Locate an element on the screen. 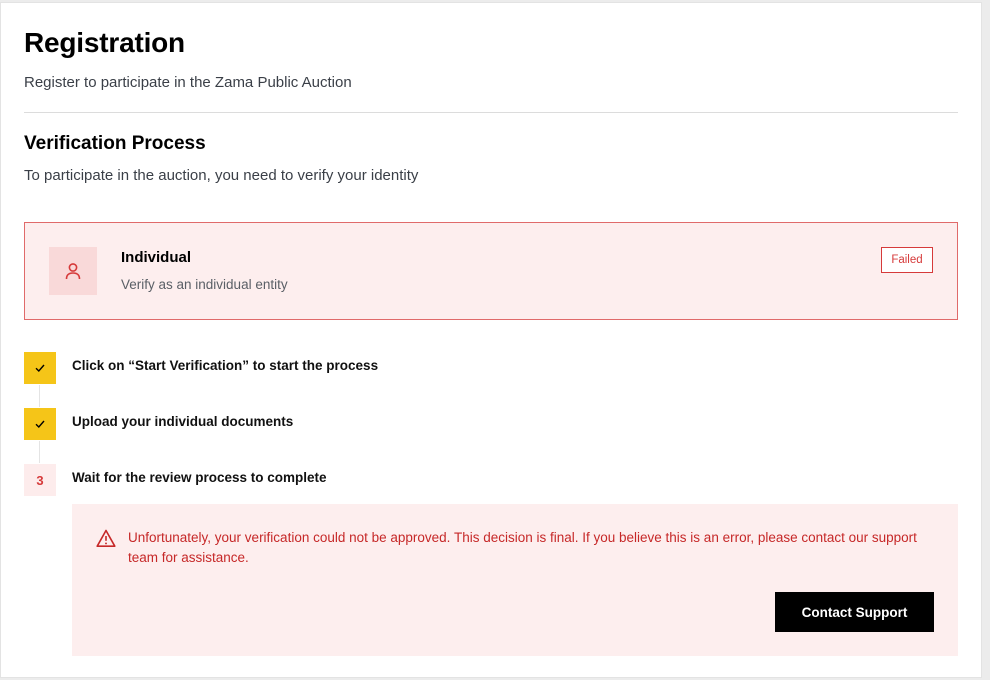 This screenshot has height=680, width=990. user-icon is located at coordinates (73, 271).